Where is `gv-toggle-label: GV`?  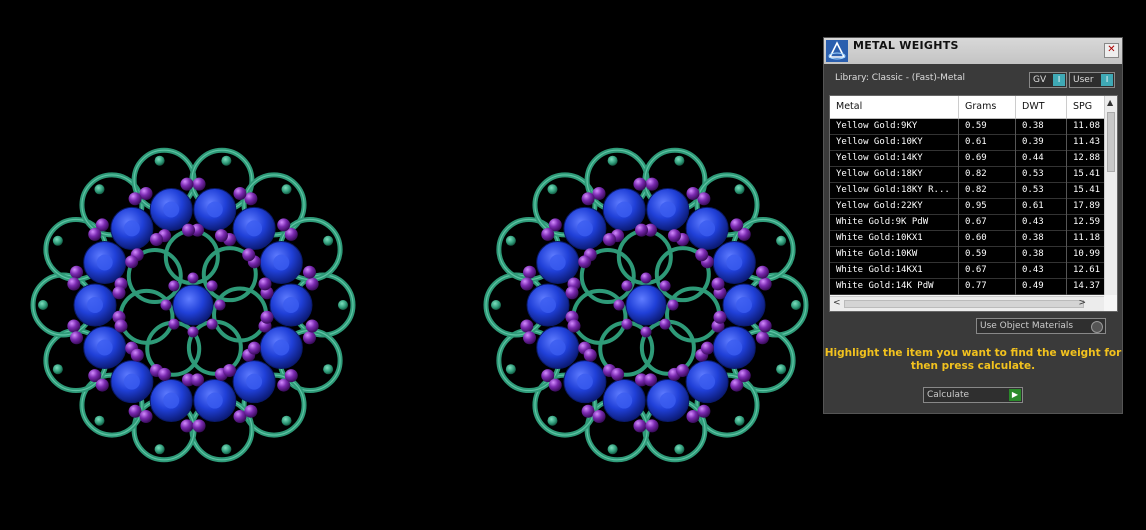
gv-toggle-label: GV is located at coordinates (1040, 80).